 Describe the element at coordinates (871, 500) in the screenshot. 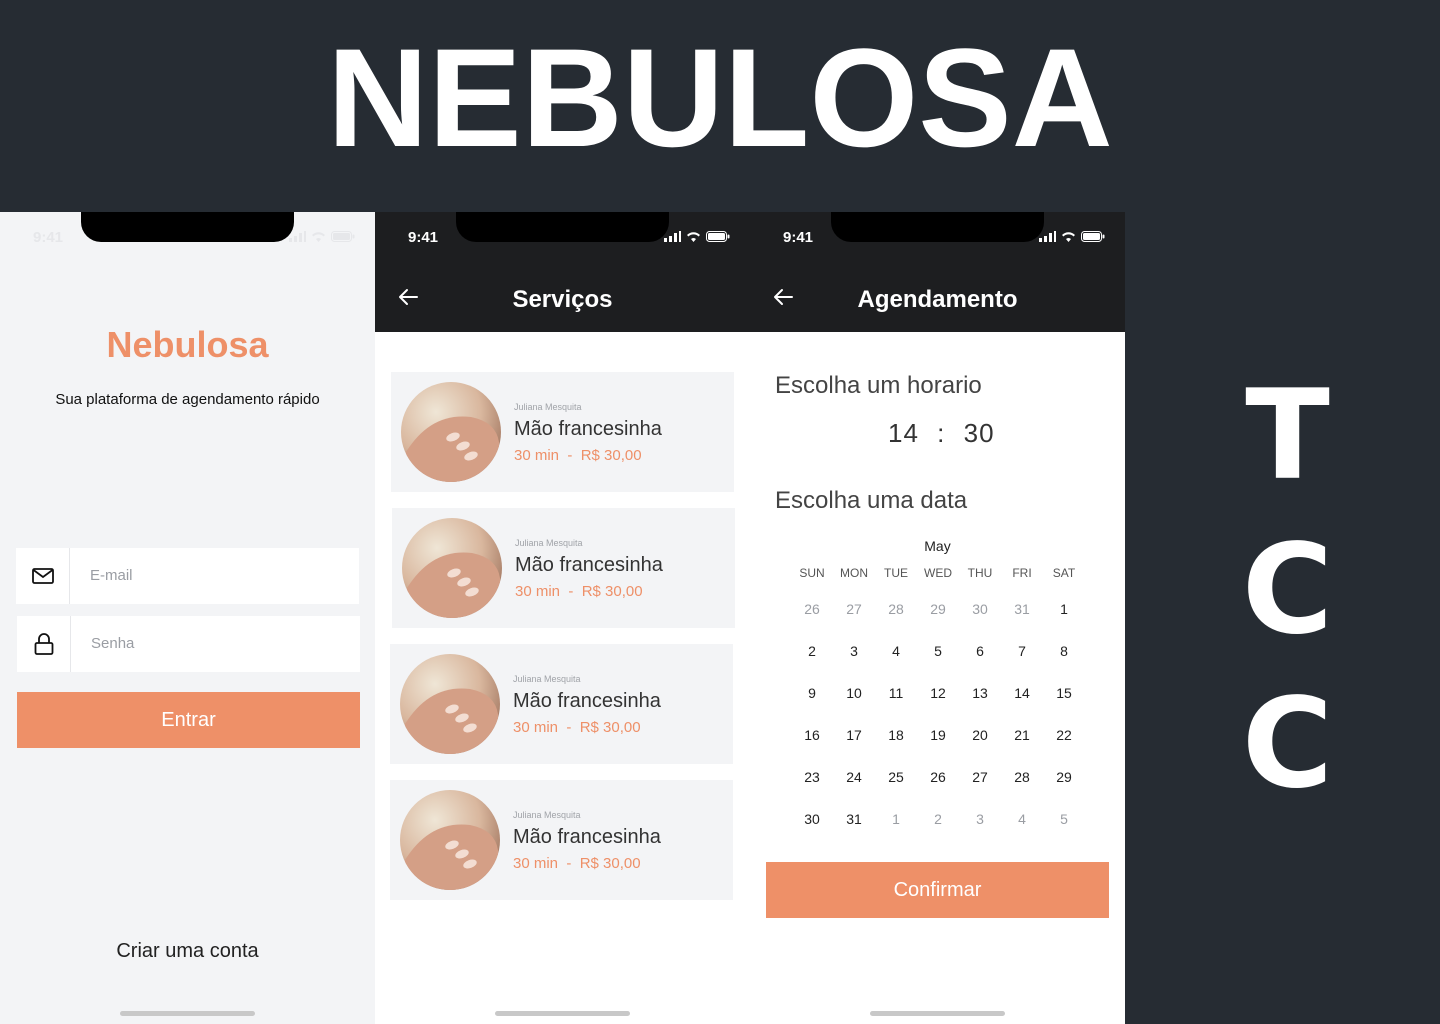

I see `date-heading: Escolha uma data` at that location.